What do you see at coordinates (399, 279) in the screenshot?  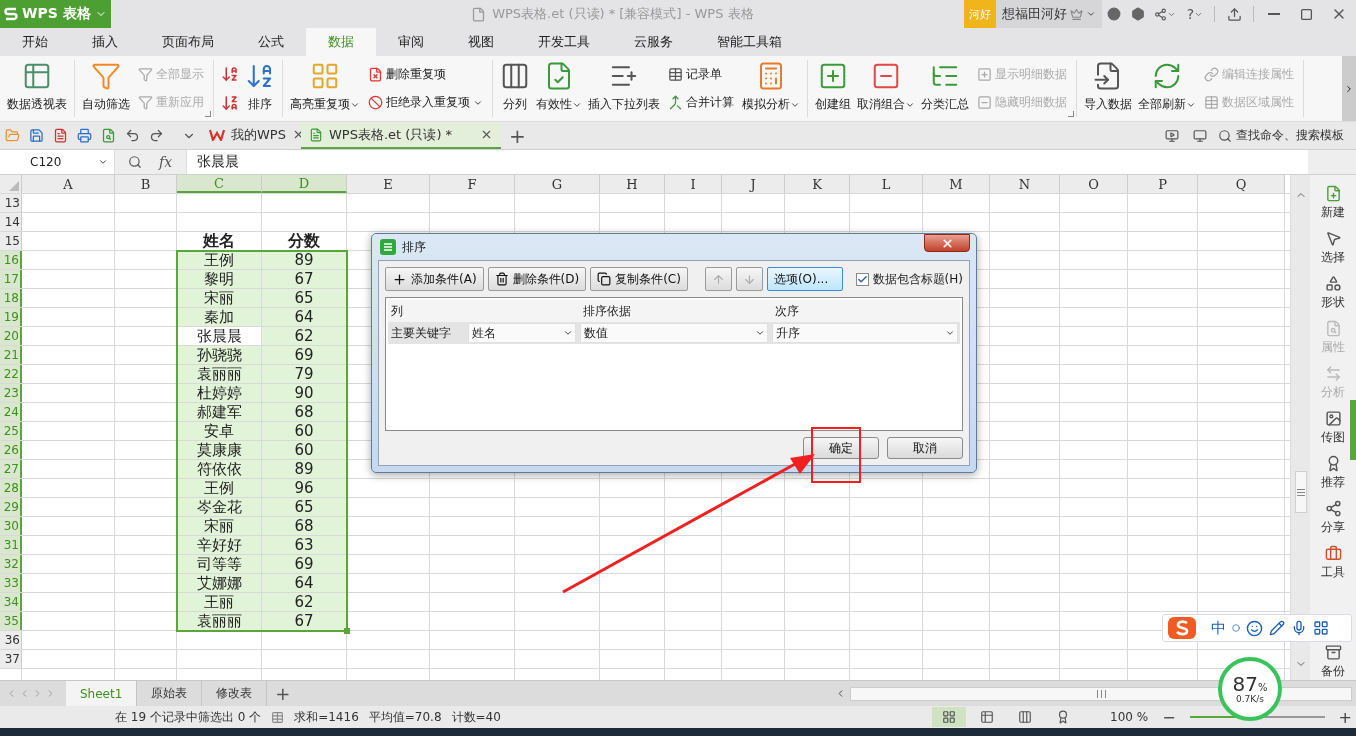 I see `plus-icon` at bounding box center [399, 279].